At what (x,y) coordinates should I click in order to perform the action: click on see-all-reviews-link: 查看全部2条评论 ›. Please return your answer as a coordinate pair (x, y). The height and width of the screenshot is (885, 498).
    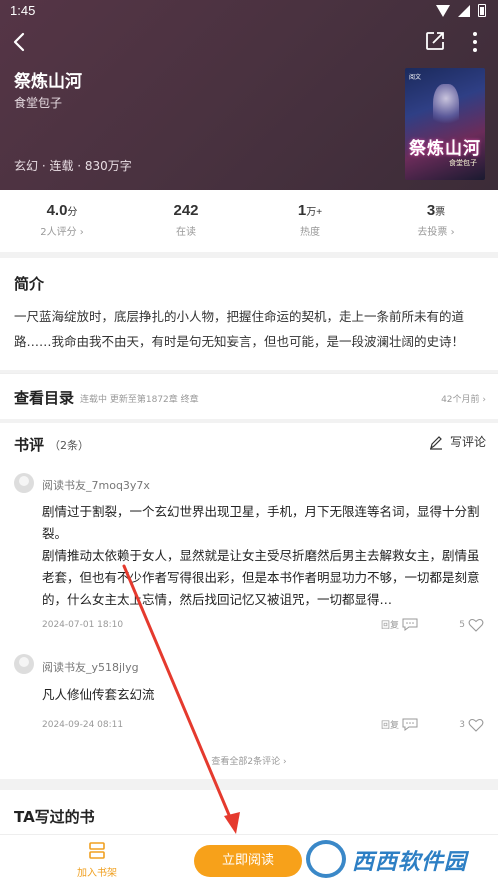
    Looking at the image, I should click on (249, 760).